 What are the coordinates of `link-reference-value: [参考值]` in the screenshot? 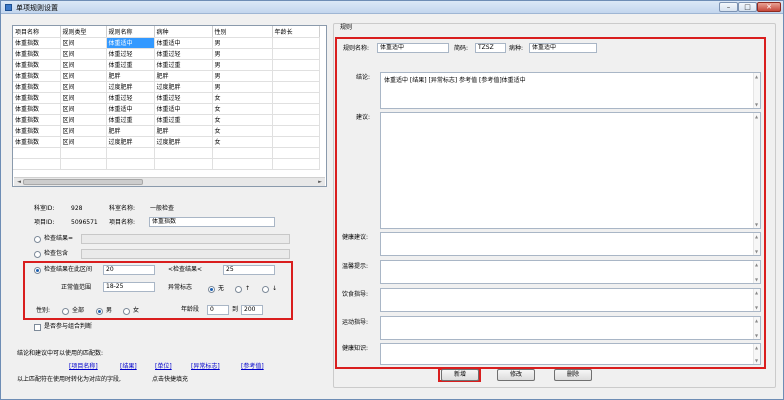 It's located at (252, 367).